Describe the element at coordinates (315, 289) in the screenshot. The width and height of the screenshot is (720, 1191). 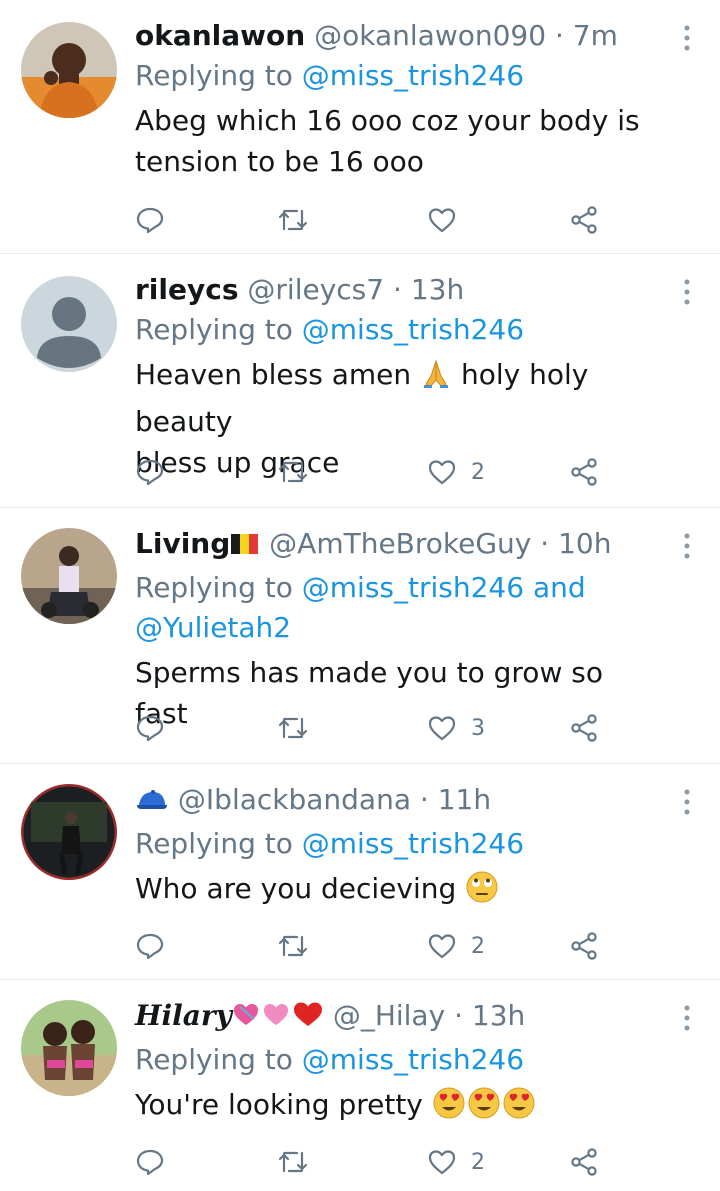
I see `handle: @rileycs7` at that location.